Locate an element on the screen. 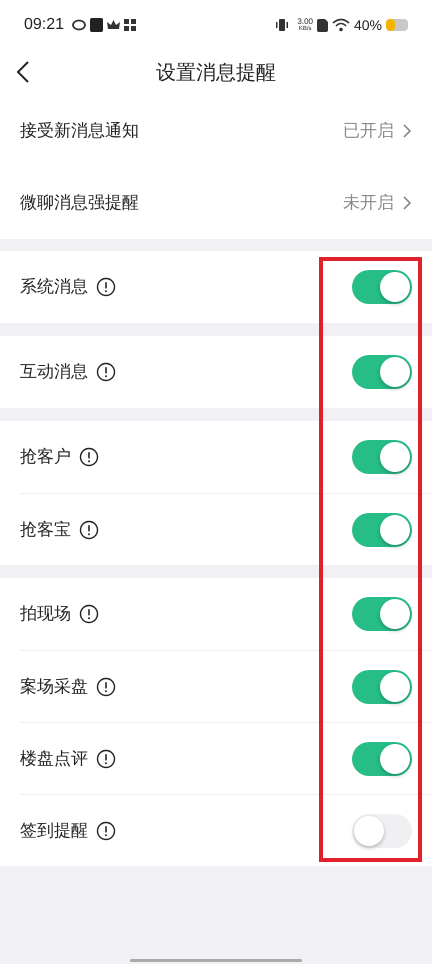  battery-icon is located at coordinates (397, 25).